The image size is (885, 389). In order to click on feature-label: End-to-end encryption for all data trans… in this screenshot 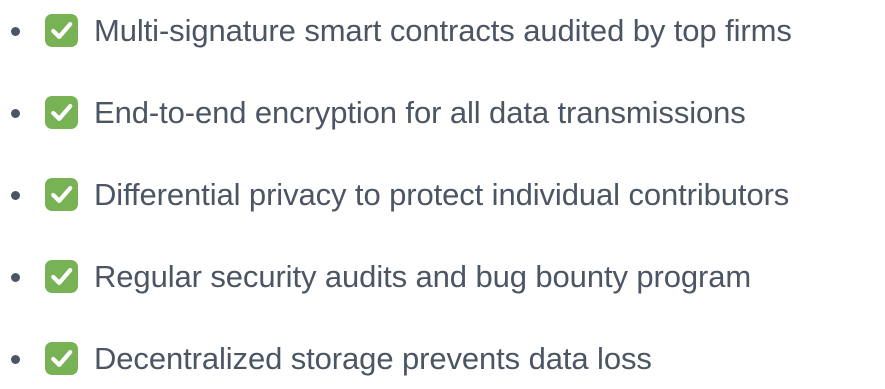, I will do `click(420, 112)`.